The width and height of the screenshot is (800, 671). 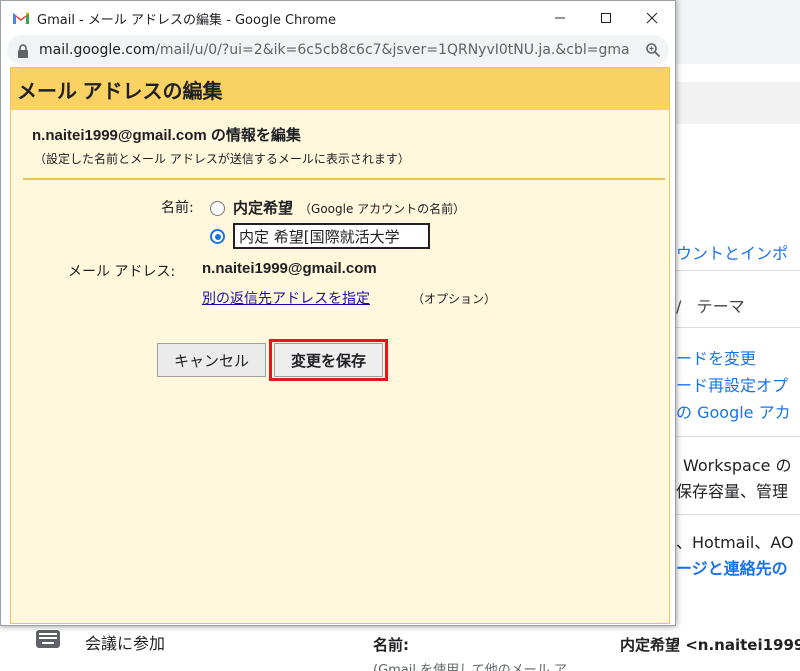 I want to click on accounts-import-tab: ウントとインポ, so click(x=732, y=252).